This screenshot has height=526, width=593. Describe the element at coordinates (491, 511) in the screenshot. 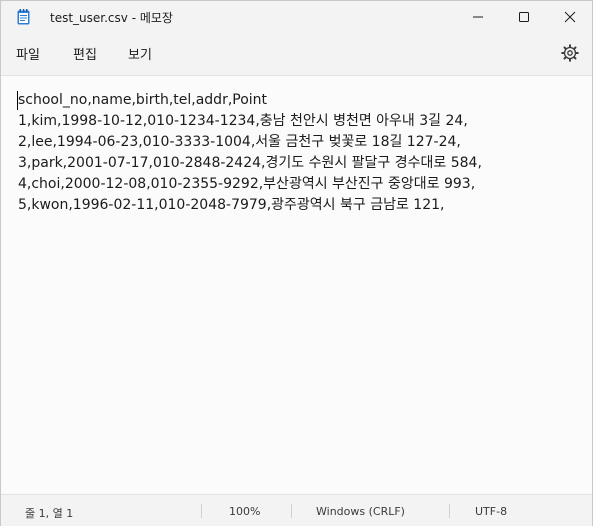

I see `encoding: UTF-8` at that location.